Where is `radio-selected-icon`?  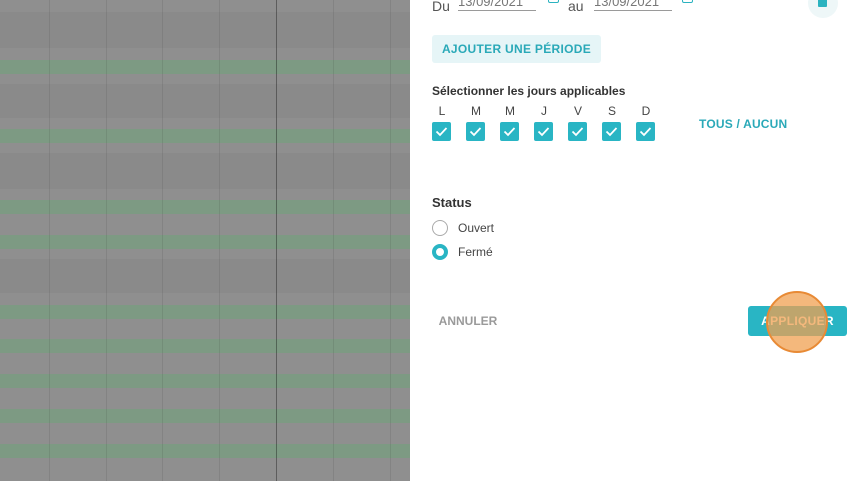 radio-selected-icon is located at coordinates (440, 252).